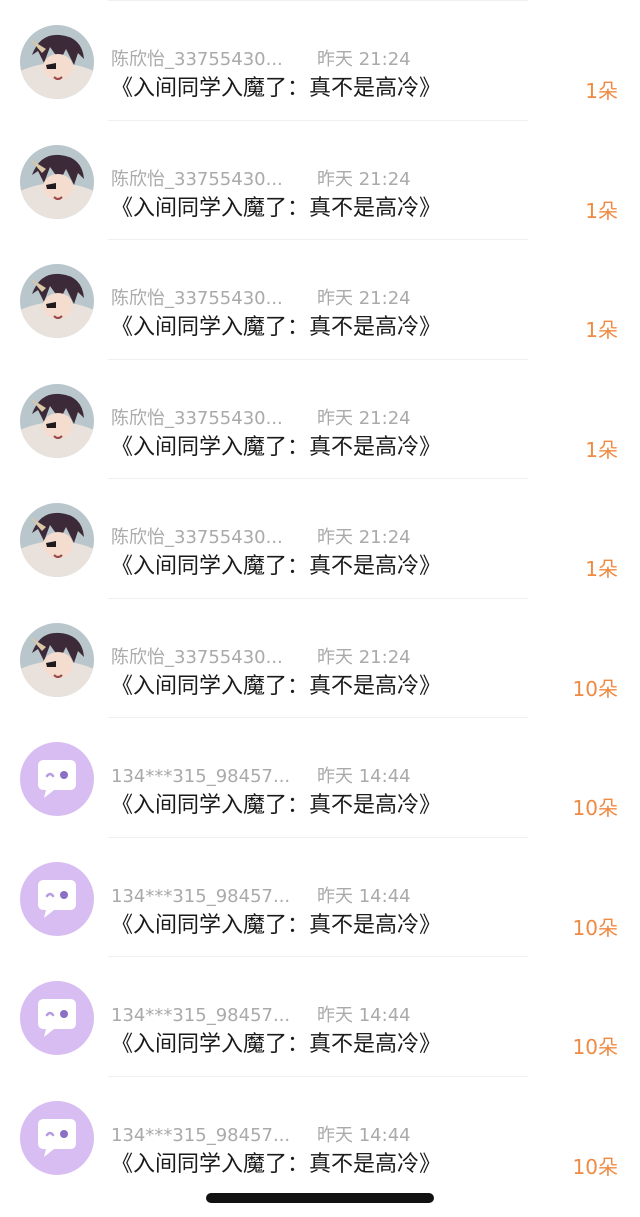  What do you see at coordinates (320, 1198) in the screenshot?
I see `home-indicator` at bounding box center [320, 1198].